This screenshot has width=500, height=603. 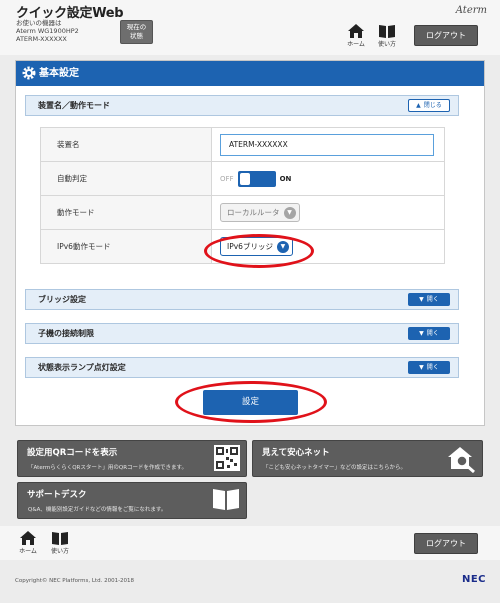 I want to click on qr-tile-subtitle: 「AtermらくらくQRスタート」用のQRコードを作成できます。, so click(x=107, y=468).